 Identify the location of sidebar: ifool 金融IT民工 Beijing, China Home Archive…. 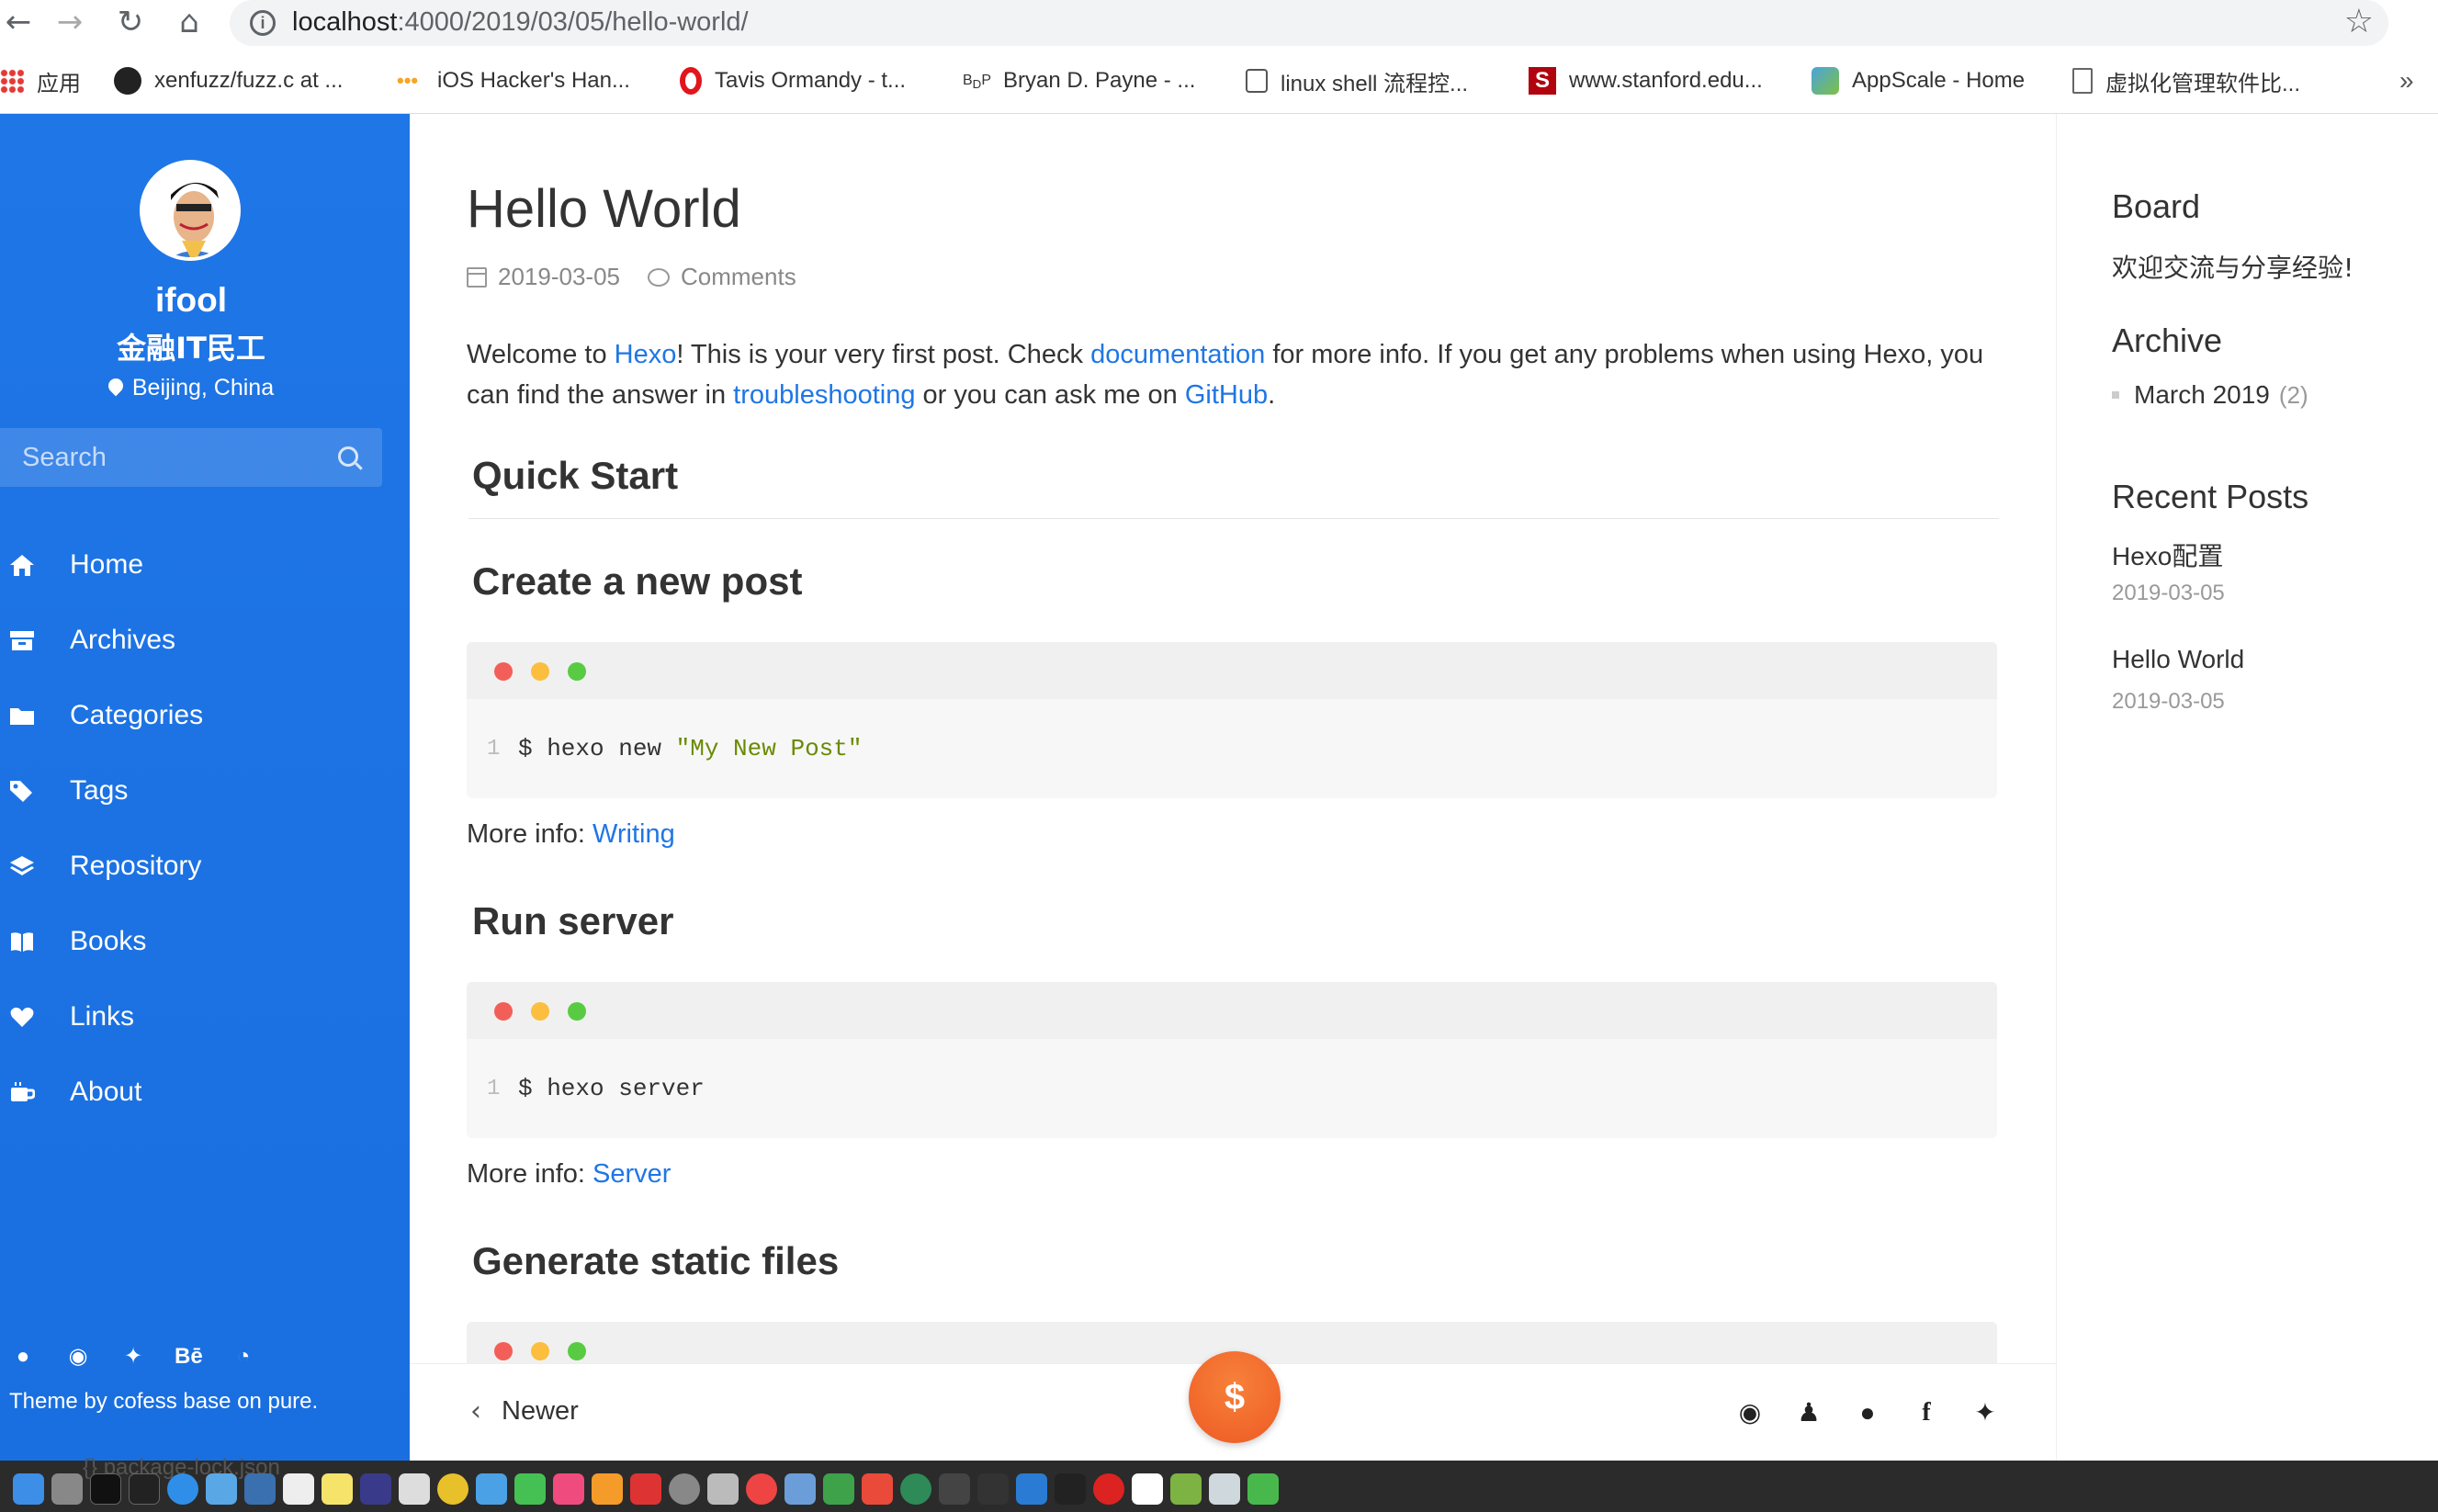
(205, 787).